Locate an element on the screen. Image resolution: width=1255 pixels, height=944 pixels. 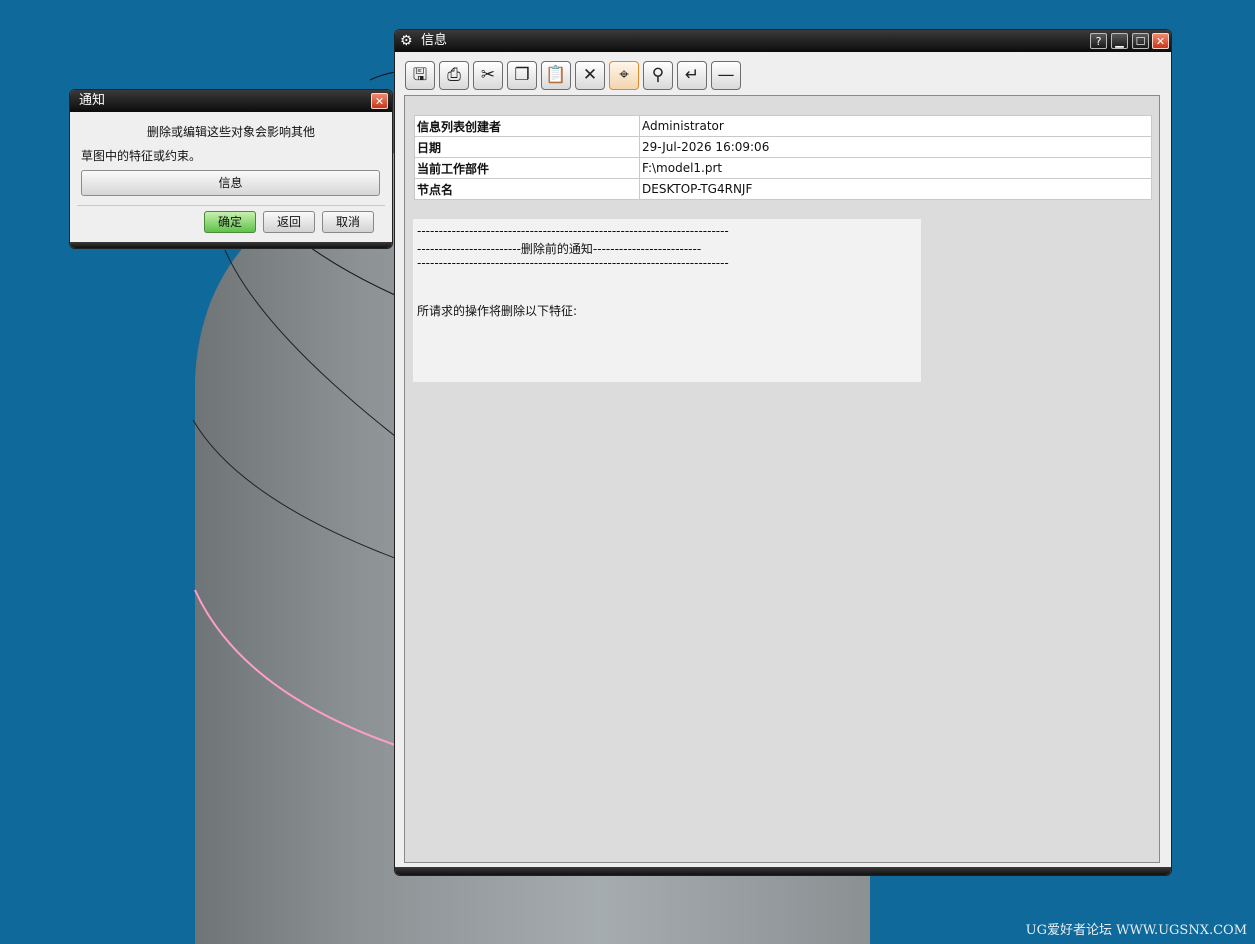
cut-button: ✂ is located at coordinates (488, 75).